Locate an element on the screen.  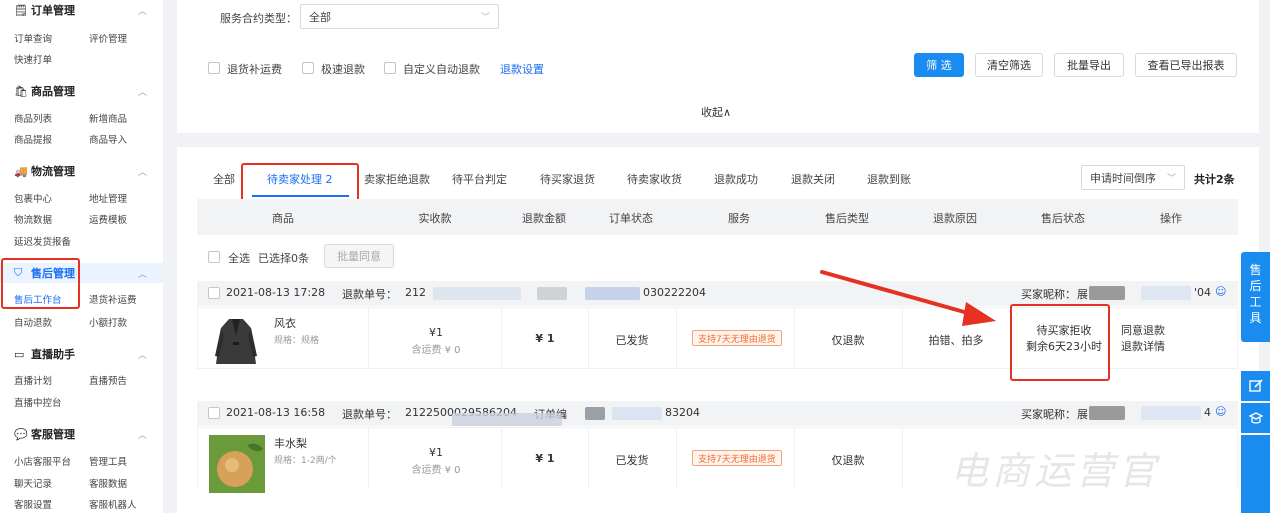
aftersale-tools-label: 售后工具 is located at coordinates (1255, 294).